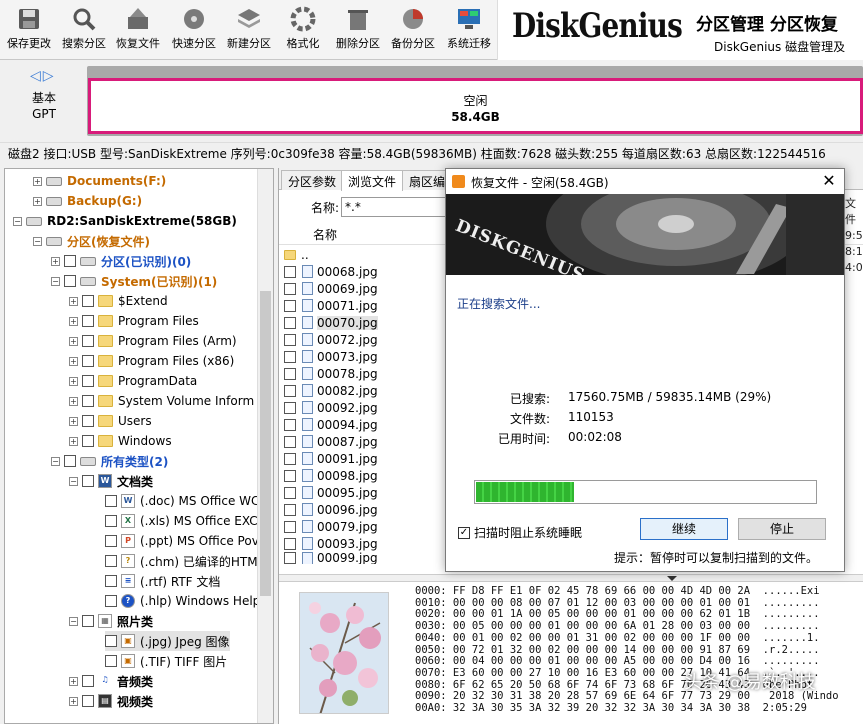  I want to click on new-partition-button: 新建分区, so click(249, 31).